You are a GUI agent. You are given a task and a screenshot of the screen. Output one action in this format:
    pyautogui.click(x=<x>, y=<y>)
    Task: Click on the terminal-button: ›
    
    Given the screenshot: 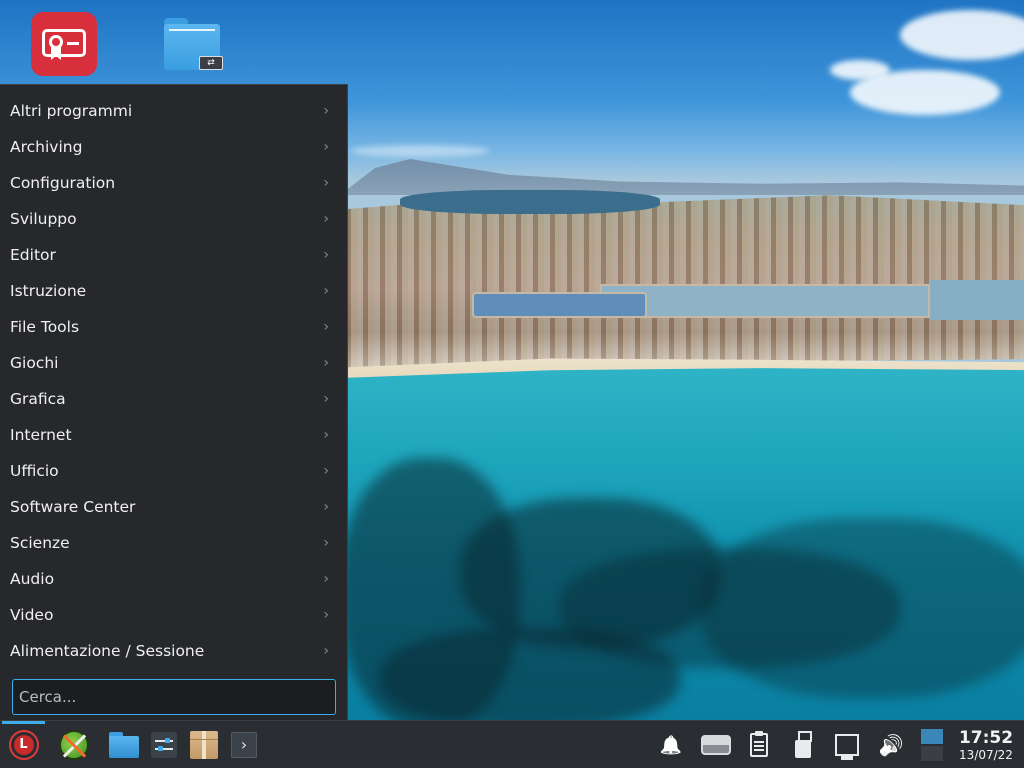 What is the action you would take?
    pyautogui.click(x=244, y=744)
    